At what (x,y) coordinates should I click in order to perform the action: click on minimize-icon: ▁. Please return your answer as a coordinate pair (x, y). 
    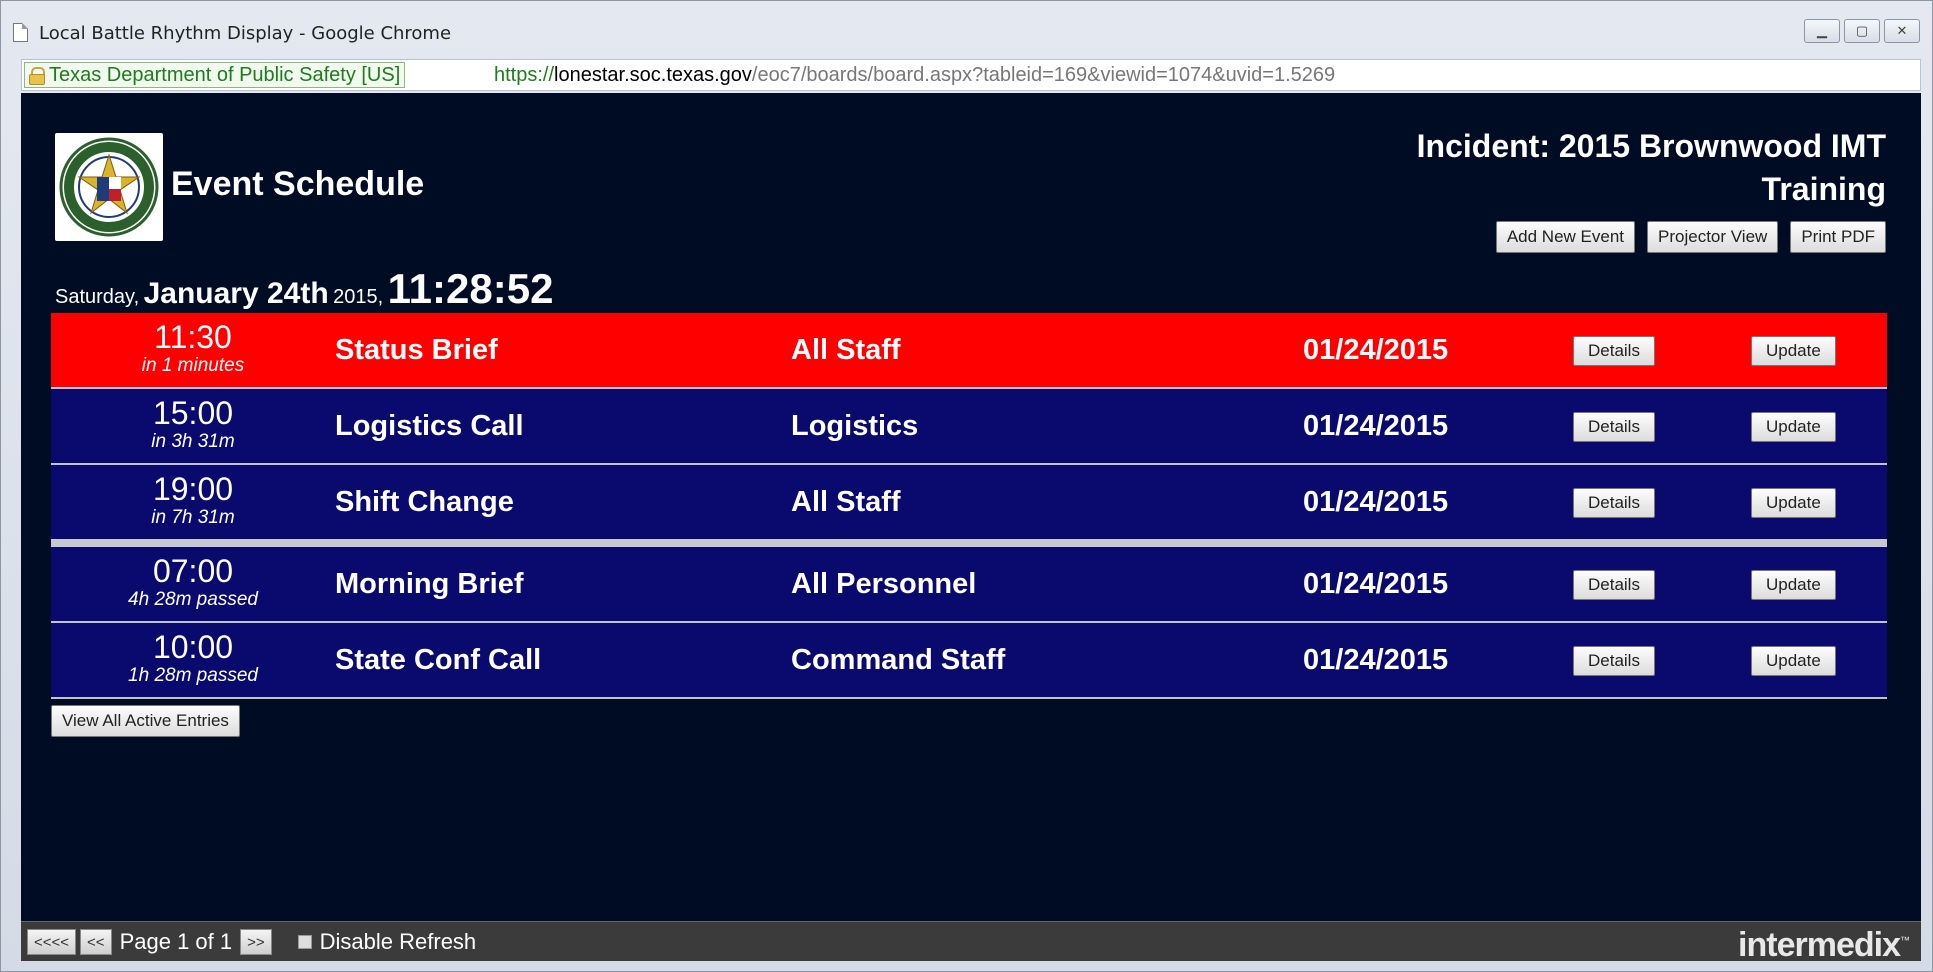
    Looking at the image, I should click on (1822, 30).